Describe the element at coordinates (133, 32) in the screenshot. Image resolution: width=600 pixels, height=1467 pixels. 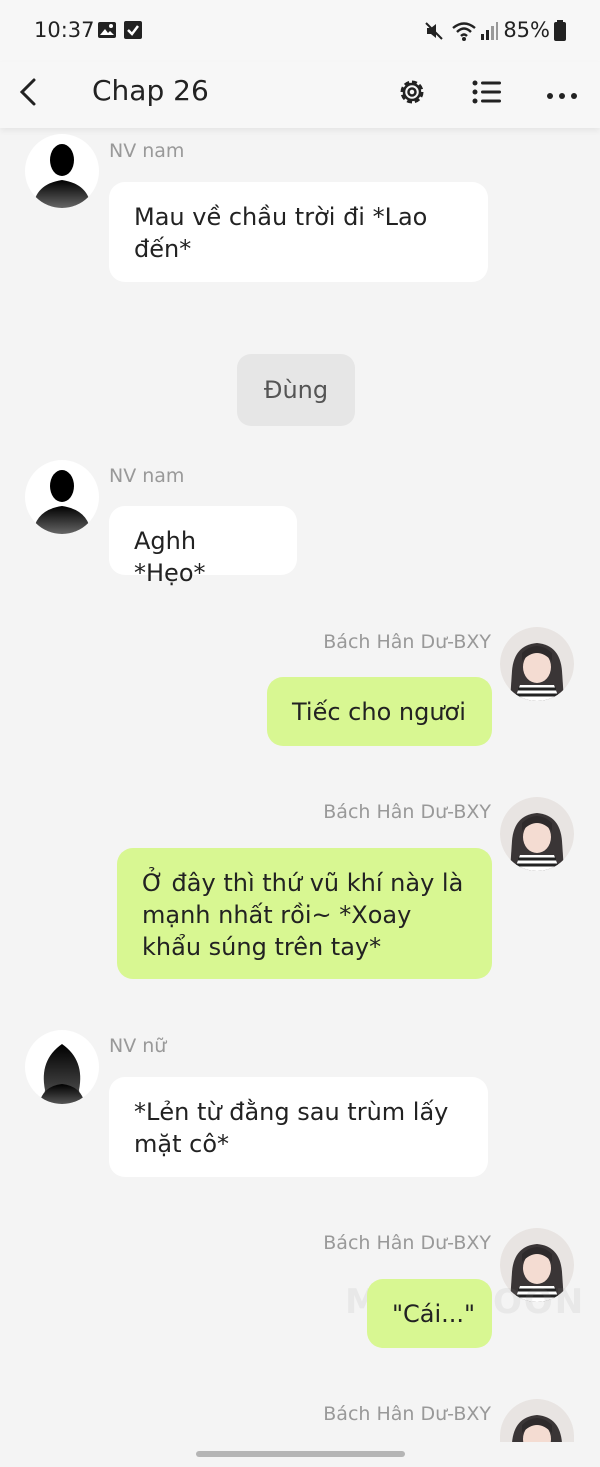
I see `checkbox-icon` at that location.